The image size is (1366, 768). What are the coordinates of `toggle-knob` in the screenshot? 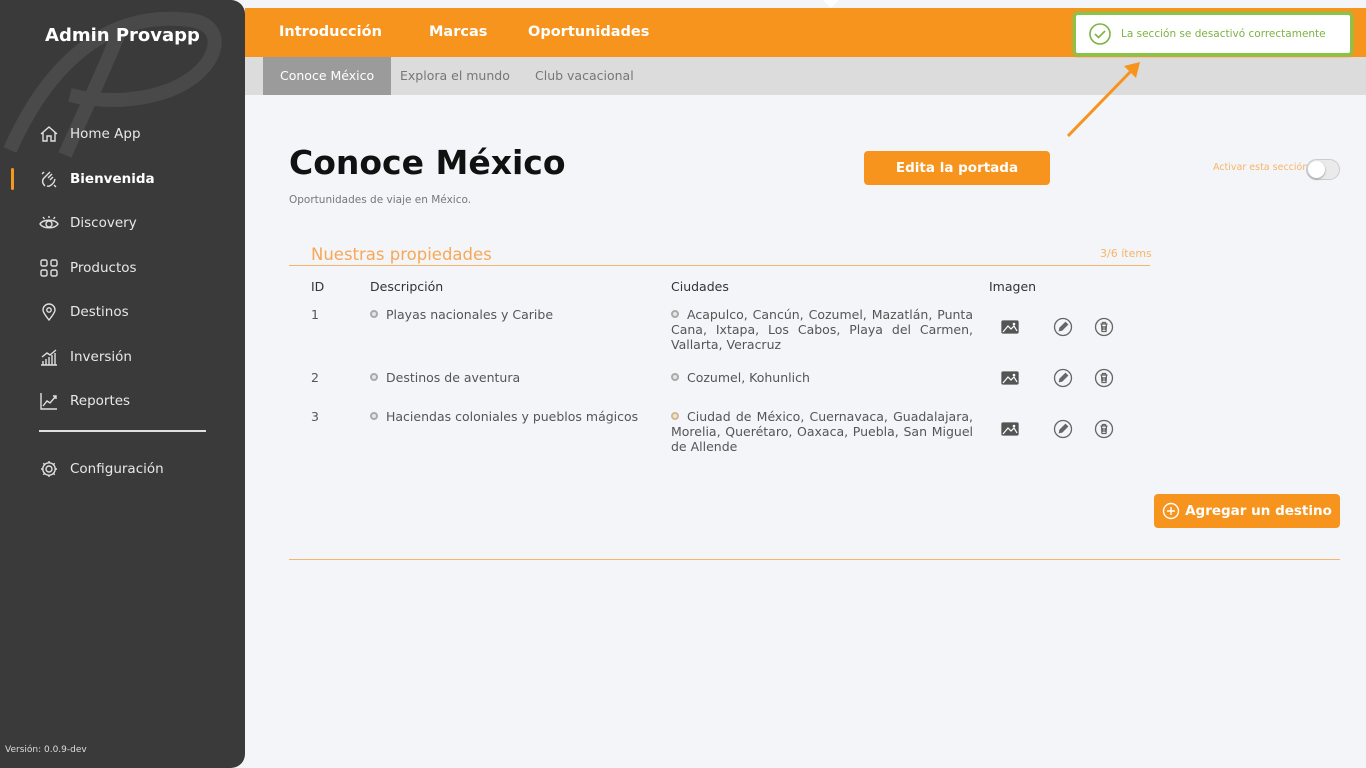 It's located at (1316, 169).